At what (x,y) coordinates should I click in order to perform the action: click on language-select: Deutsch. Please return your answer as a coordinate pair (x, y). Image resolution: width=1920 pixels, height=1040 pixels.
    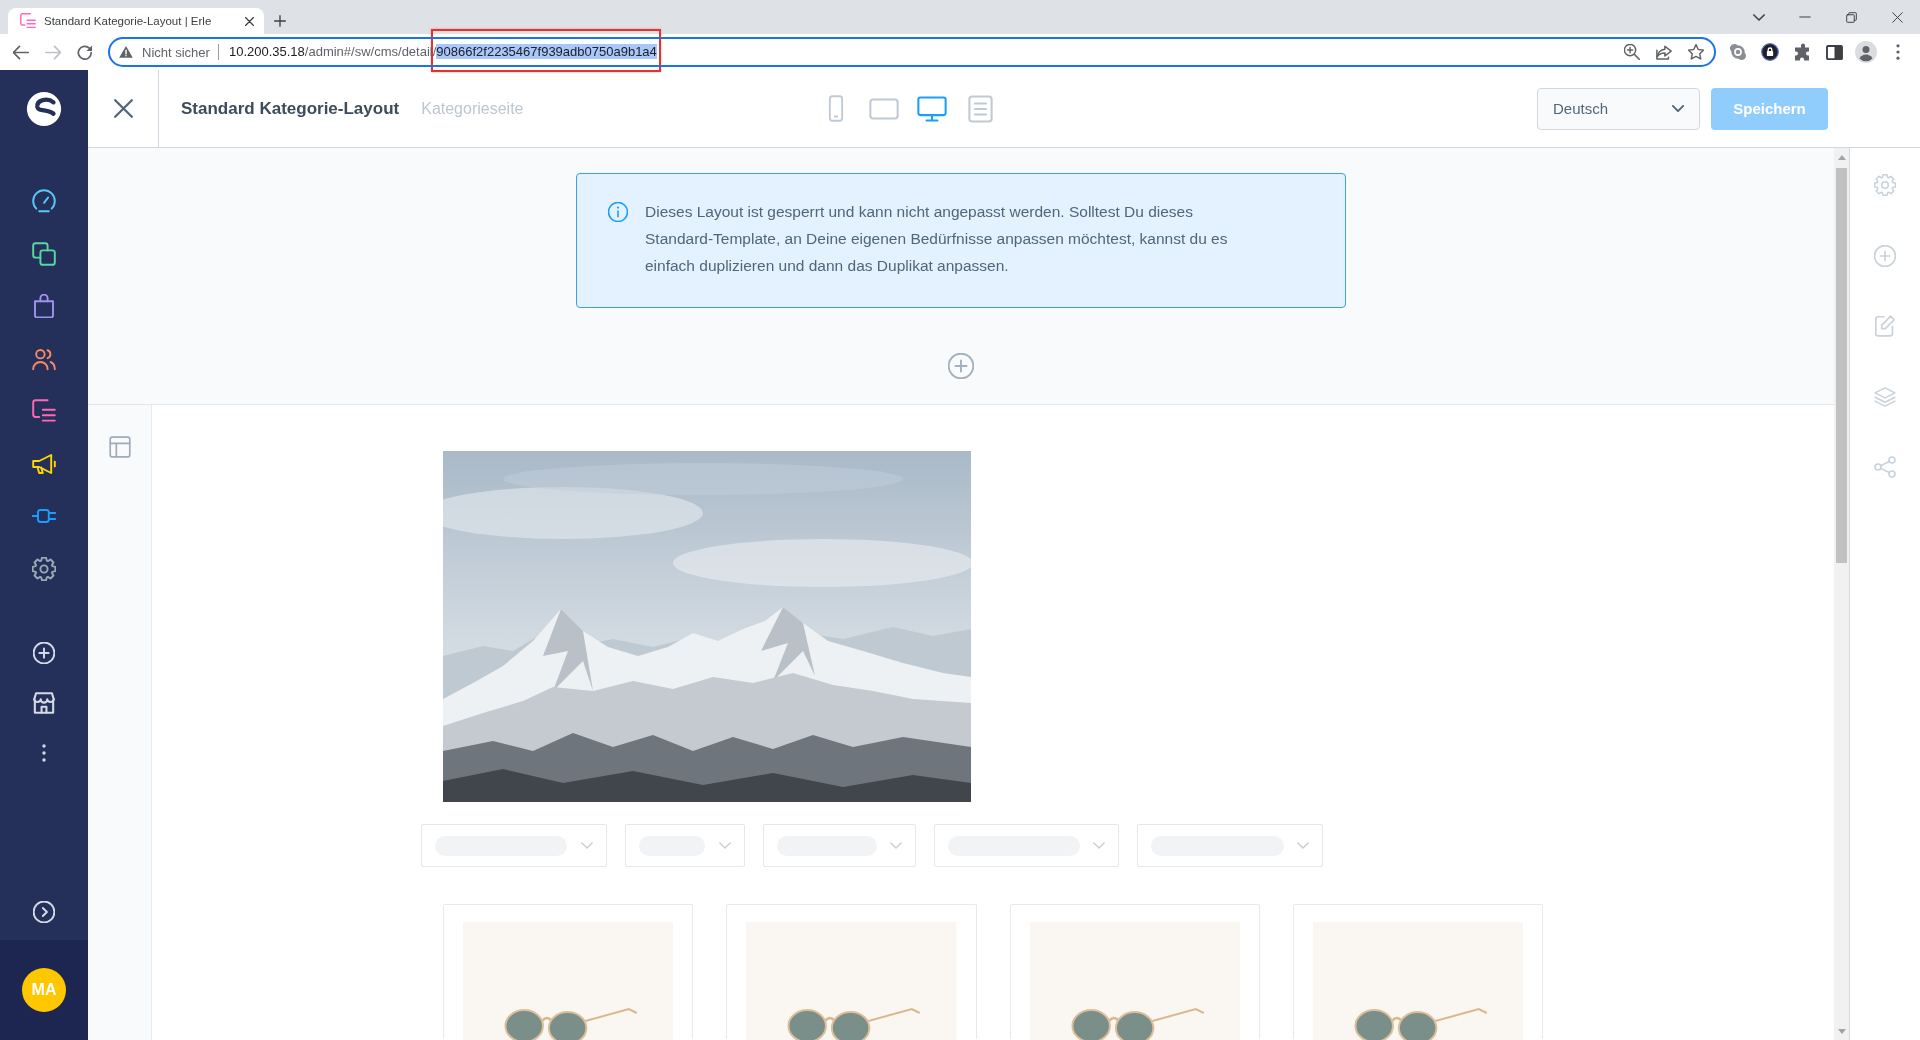
    Looking at the image, I should click on (1618, 108).